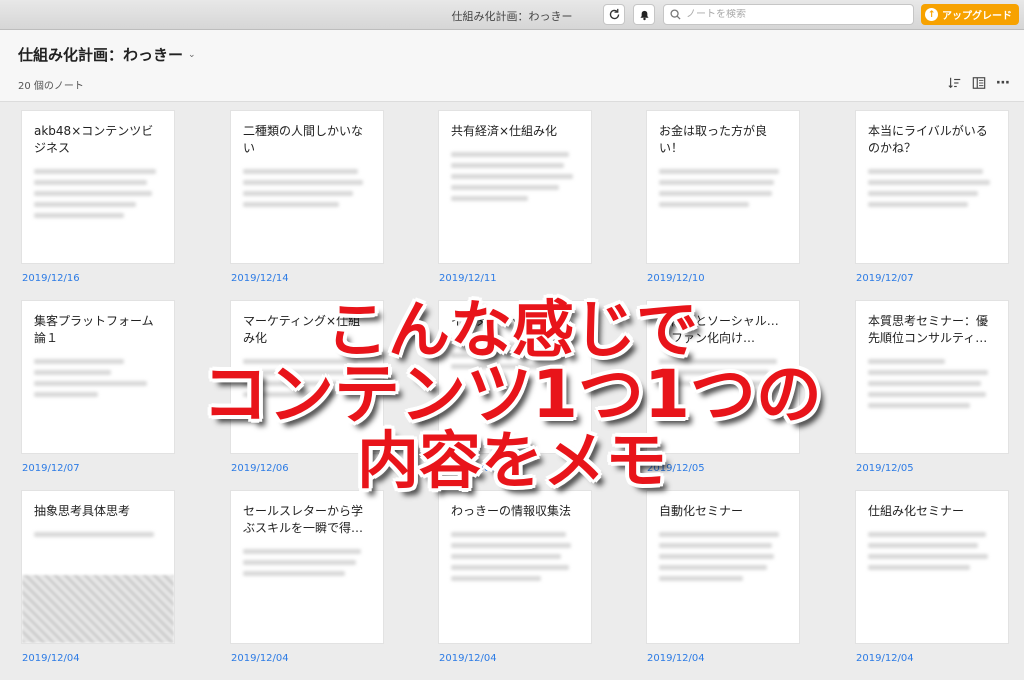 This screenshot has width=1024, height=680. I want to click on notification-button, so click(644, 14).